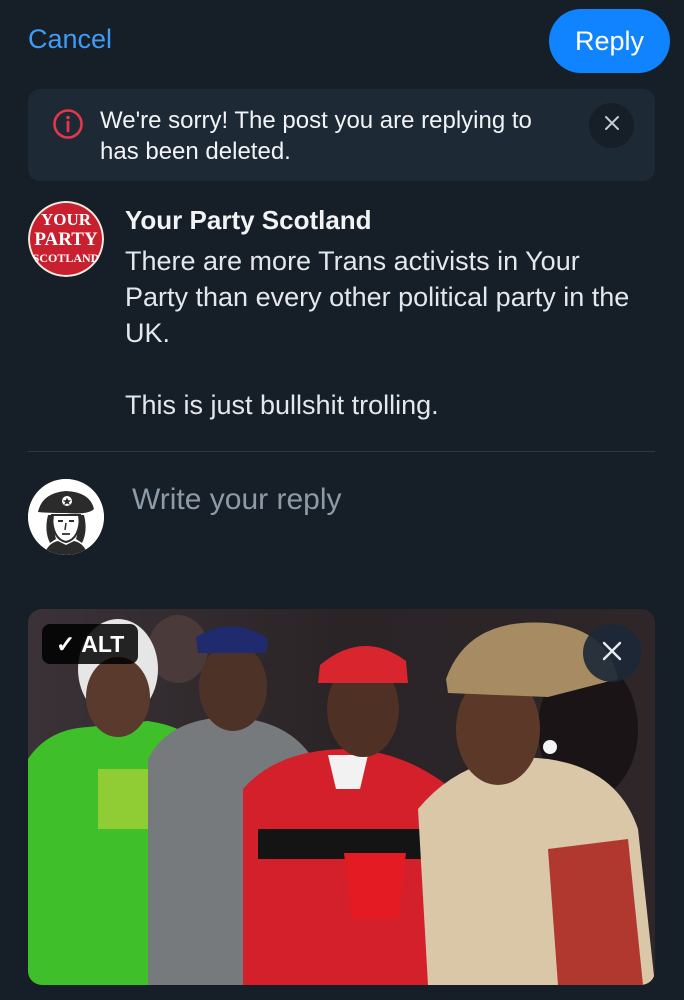 Image resolution: width=684 pixels, height=1000 pixels. Describe the element at coordinates (342, 42) in the screenshot. I see `composer-header: Cancel Reply` at that location.